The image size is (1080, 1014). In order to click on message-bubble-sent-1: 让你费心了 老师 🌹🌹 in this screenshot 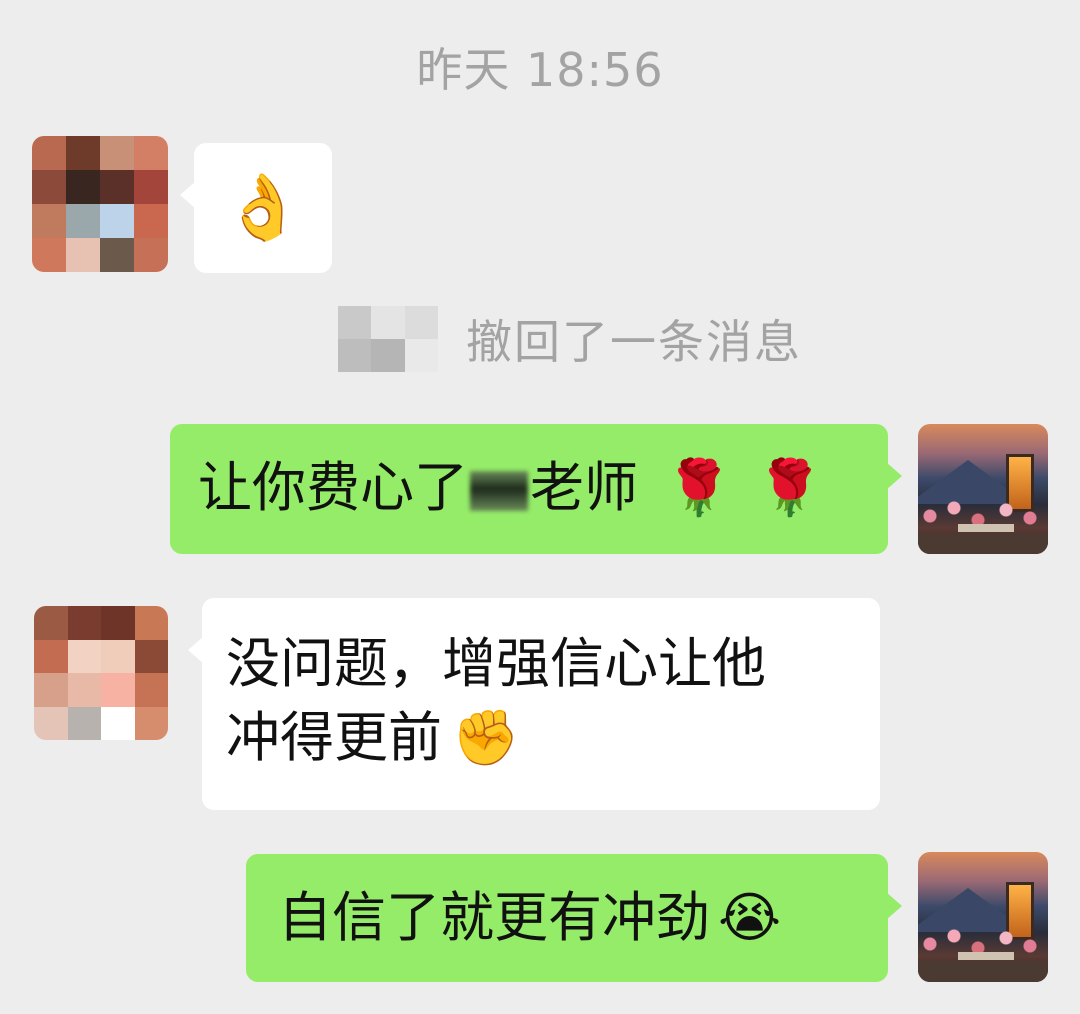, I will do `click(536, 489)`.